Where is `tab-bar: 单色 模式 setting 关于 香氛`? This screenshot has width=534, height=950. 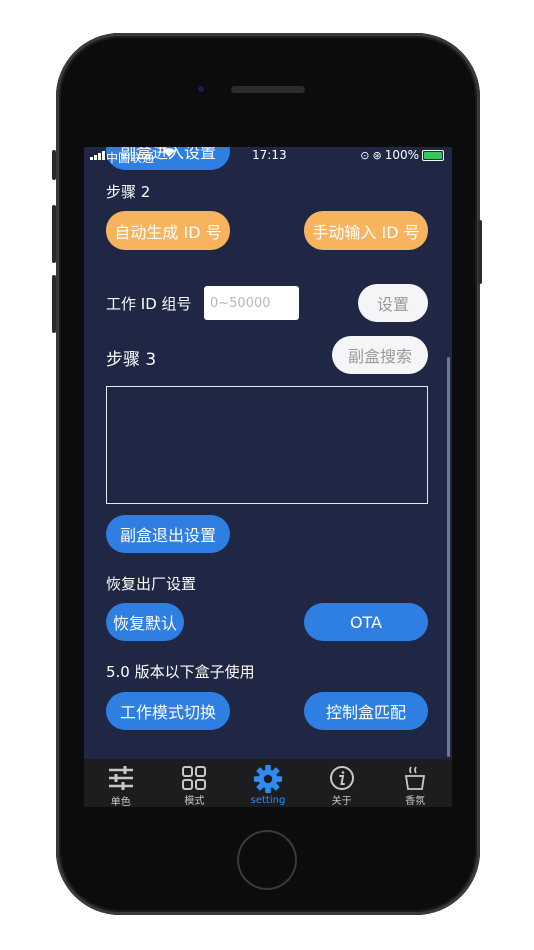 tab-bar: 单色 模式 setting 关于 香氛 is located at coordinates (268, 783).